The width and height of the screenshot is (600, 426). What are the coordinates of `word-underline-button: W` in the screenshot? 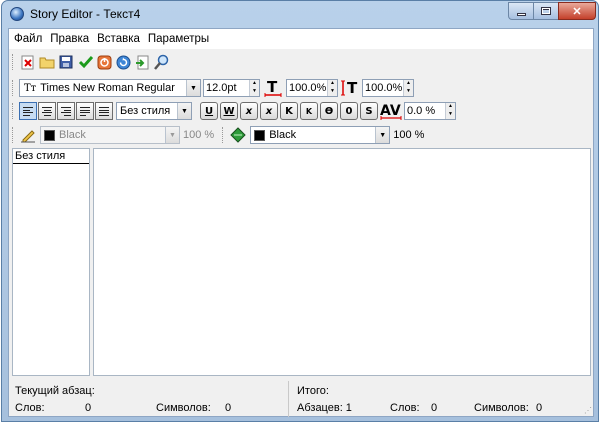 It's located at (229, 111).